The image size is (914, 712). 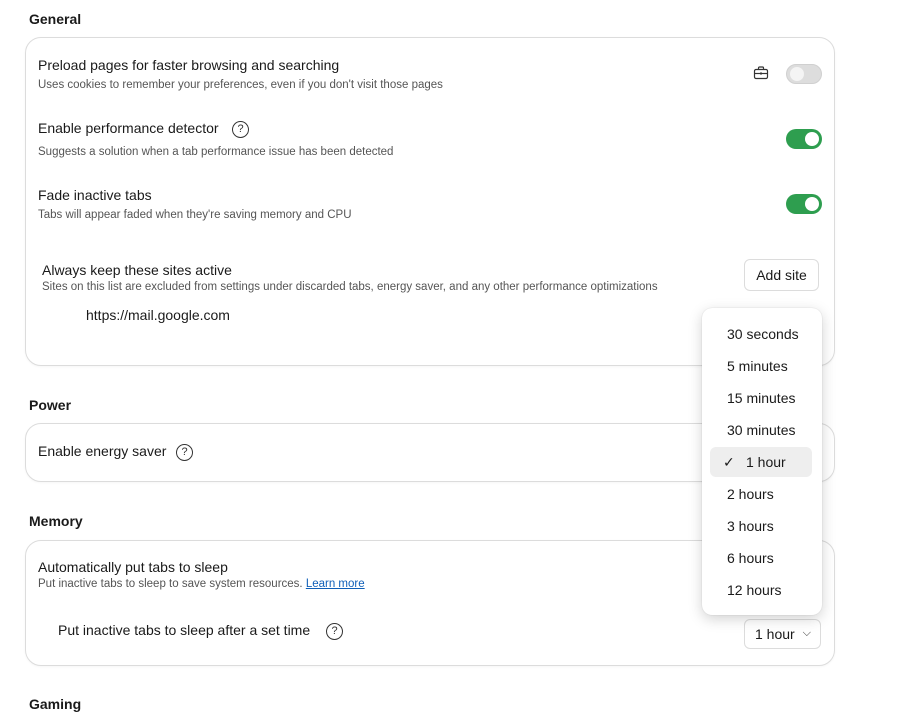 What do you see at coordinates (804, 204) in the screenshot?
I see `fade-toggle` at bounding box center [804, 204].